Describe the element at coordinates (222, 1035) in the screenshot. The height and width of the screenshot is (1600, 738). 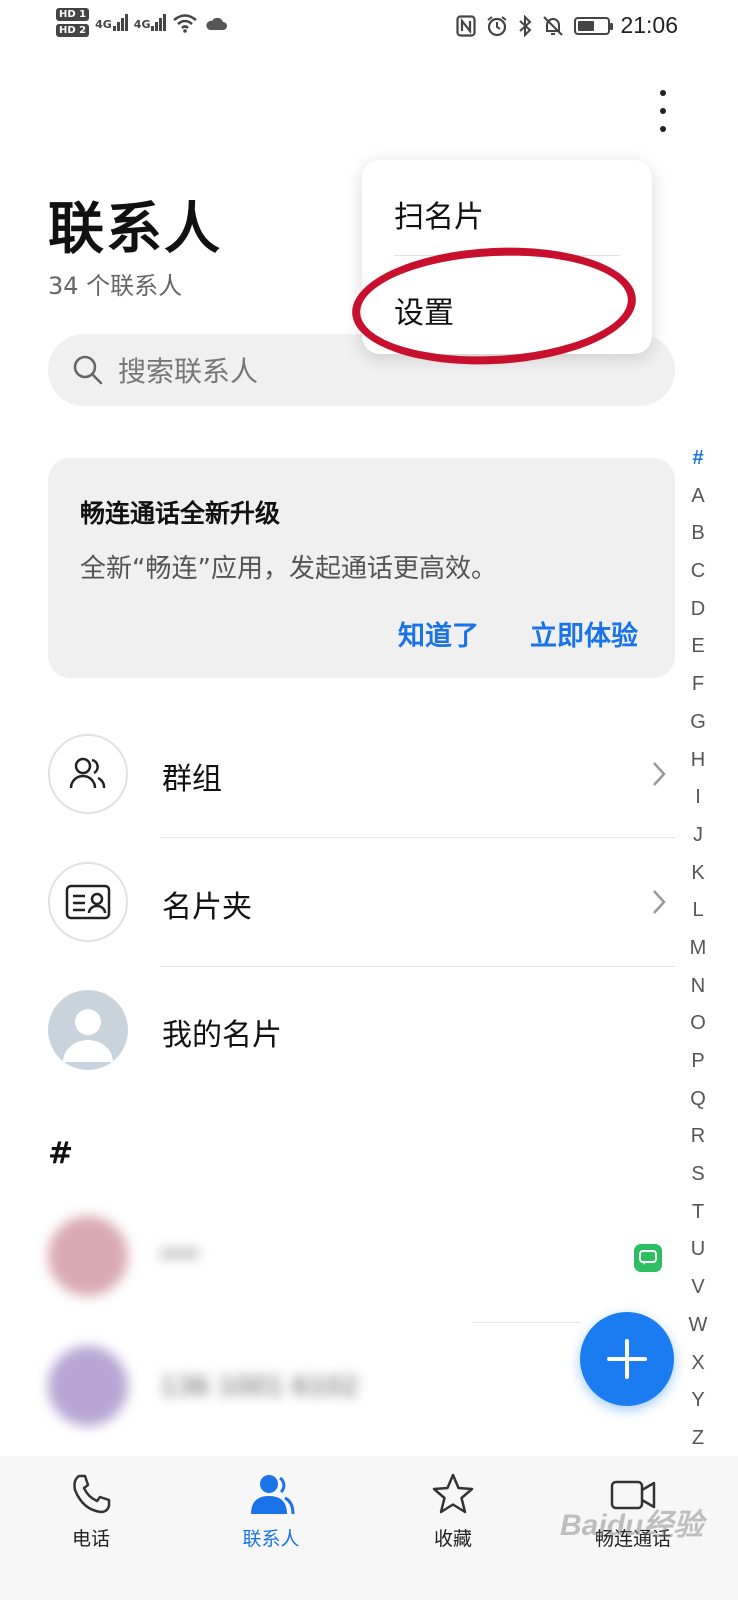
I see `my-card-label: 我的名片` at that location.